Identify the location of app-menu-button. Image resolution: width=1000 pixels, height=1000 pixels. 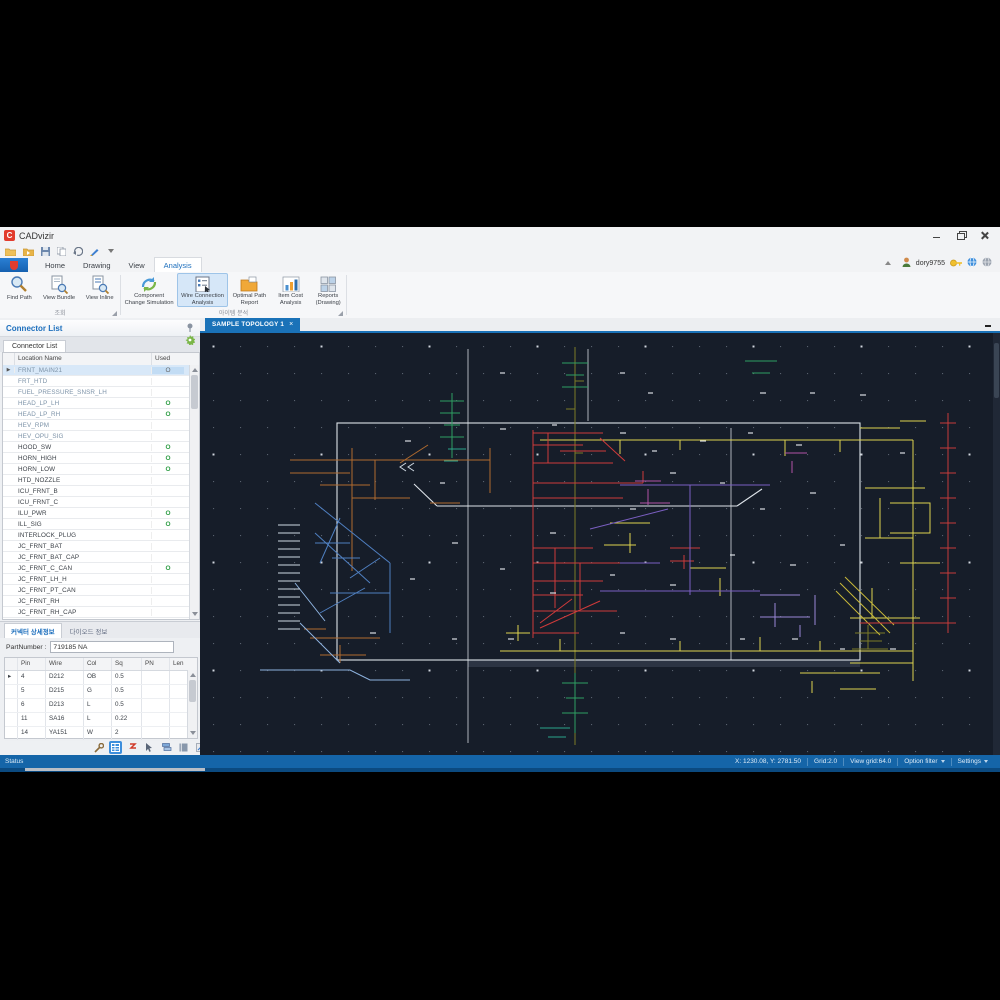
(14, 265).